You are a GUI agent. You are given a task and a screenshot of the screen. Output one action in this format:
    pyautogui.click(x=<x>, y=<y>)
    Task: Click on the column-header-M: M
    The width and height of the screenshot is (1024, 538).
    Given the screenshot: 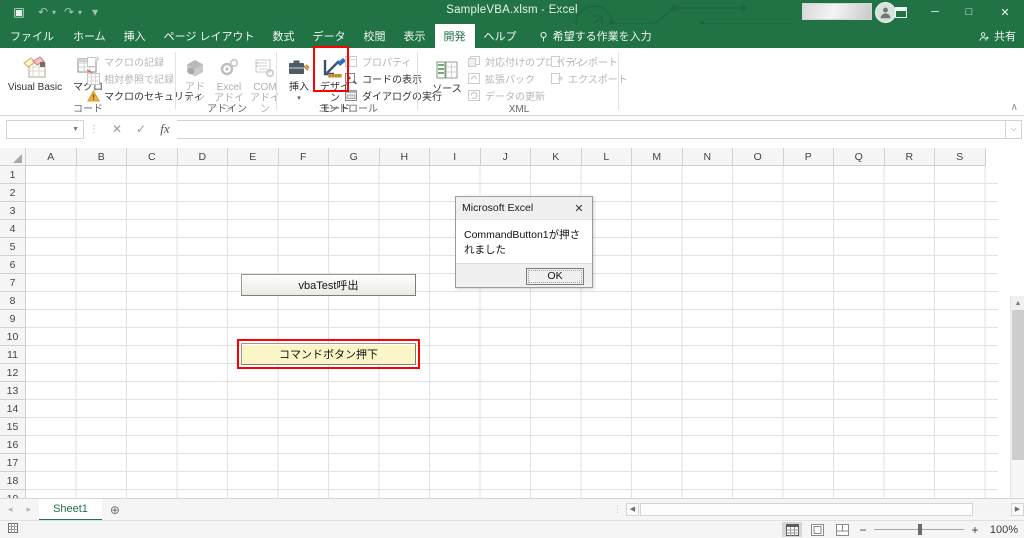 What is the action you would take?
    pyautogui.click(x=657, y=157)
    